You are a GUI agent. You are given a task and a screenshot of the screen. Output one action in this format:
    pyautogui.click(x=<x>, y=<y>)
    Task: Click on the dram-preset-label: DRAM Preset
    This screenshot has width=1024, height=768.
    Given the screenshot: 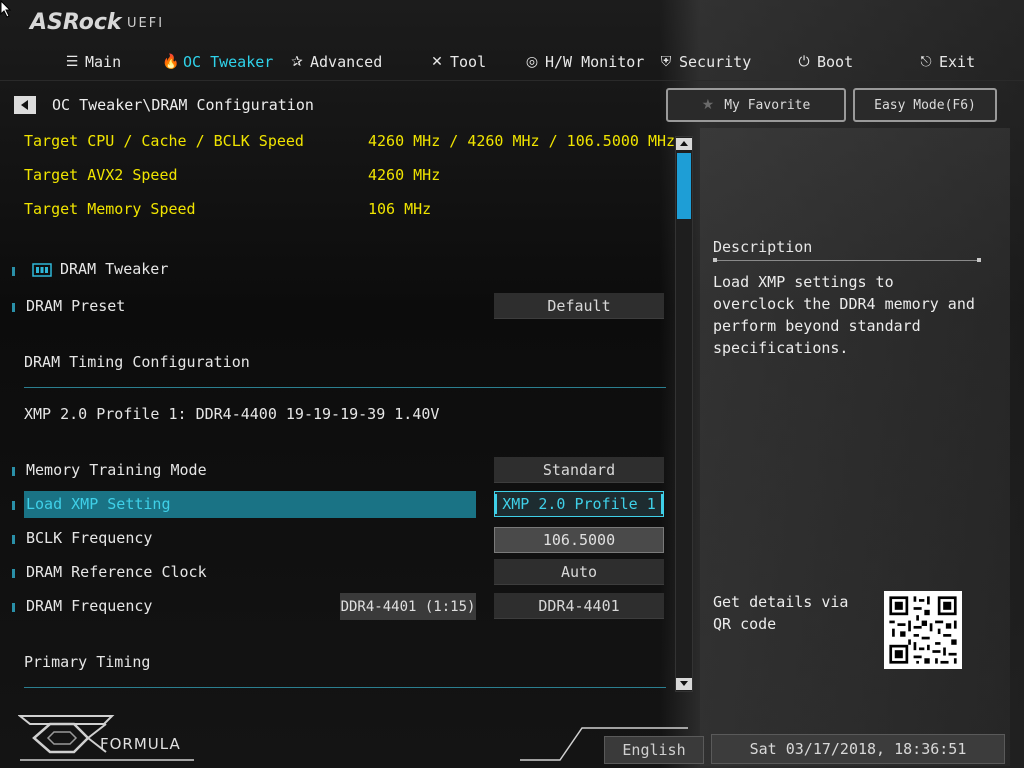 What is the action you would take?
    pyautogui.click(x=76, y=306)
    